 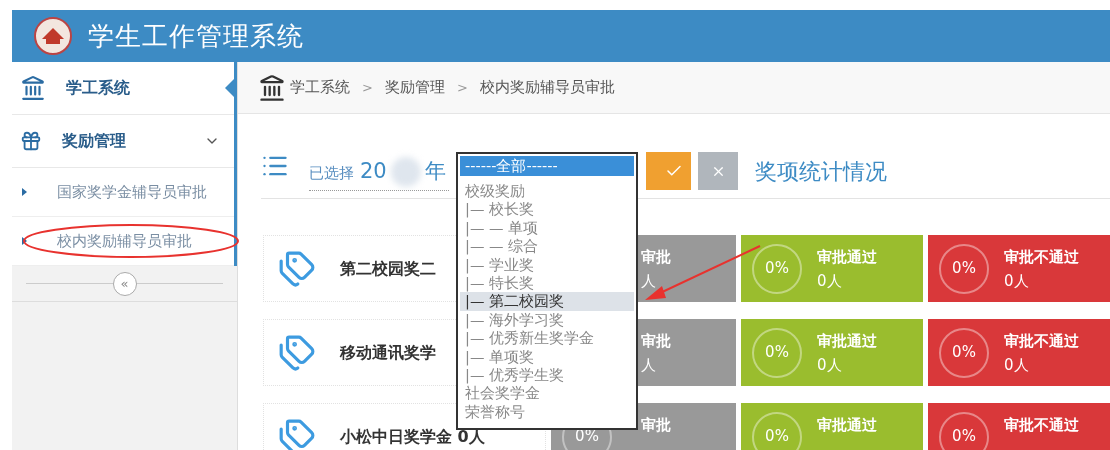 I want to click on redaction-blur, so click(x=405, y=171).